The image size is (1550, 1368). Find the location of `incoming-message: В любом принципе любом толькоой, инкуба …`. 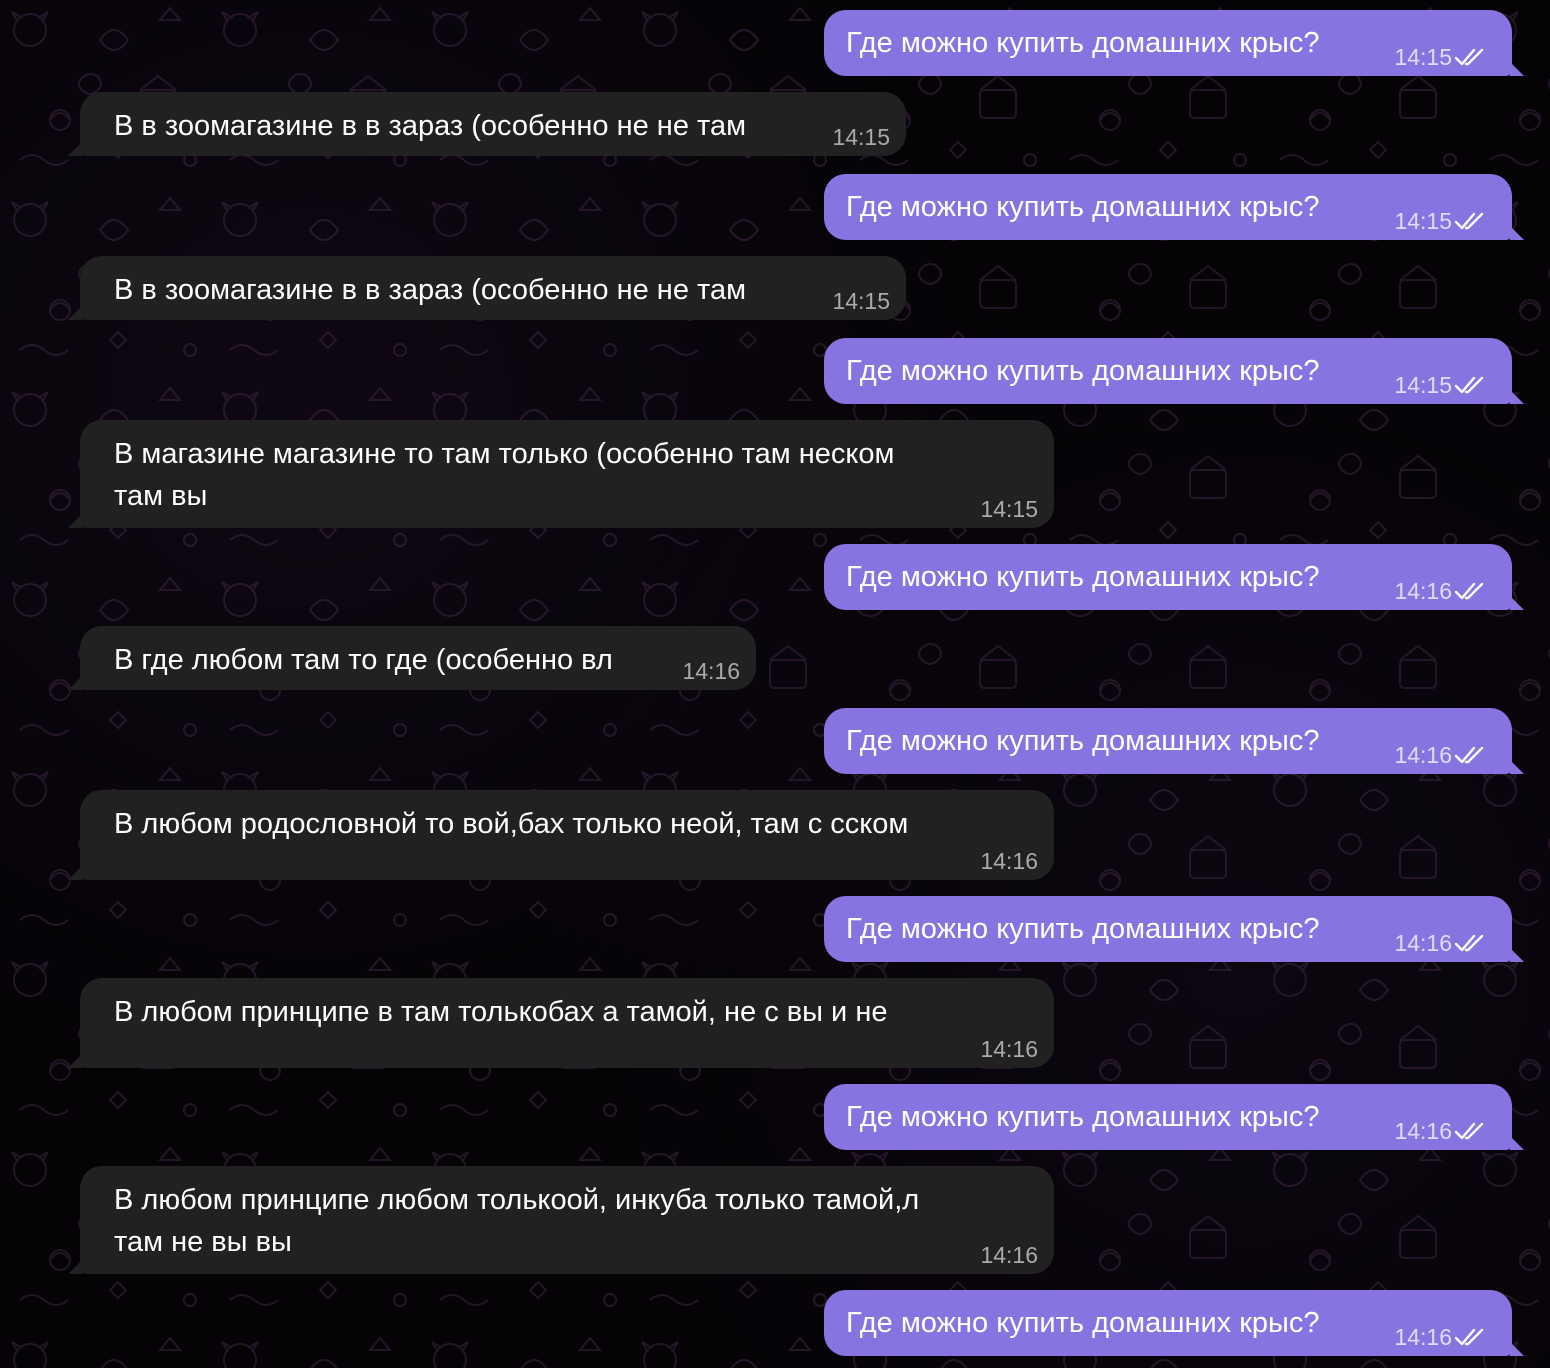

incoming-message: В любом принципе любом толькоой, инкуба … is located at coordinates (561, 1220).